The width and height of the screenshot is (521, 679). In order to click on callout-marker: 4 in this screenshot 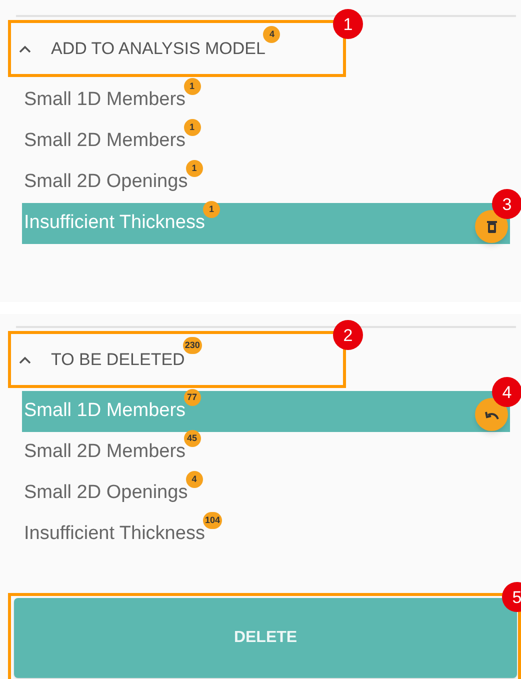, I will do `click(506, 392)`.